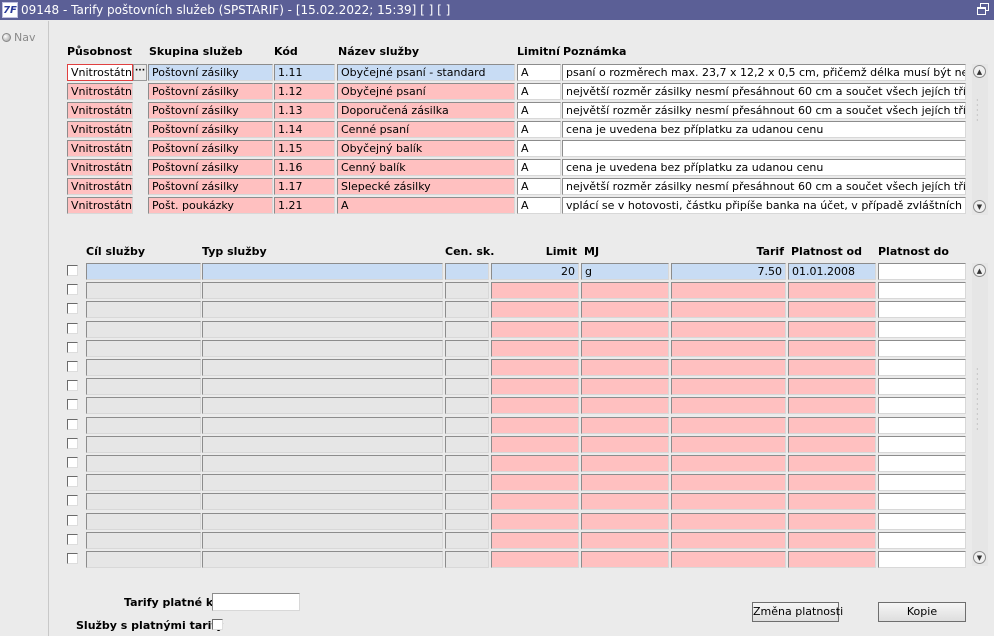 Image resolution: width=994 pixels, height=636 pixels. I want to click on nazev-sluzby-field: Cenné psaní, so click(426, 129).